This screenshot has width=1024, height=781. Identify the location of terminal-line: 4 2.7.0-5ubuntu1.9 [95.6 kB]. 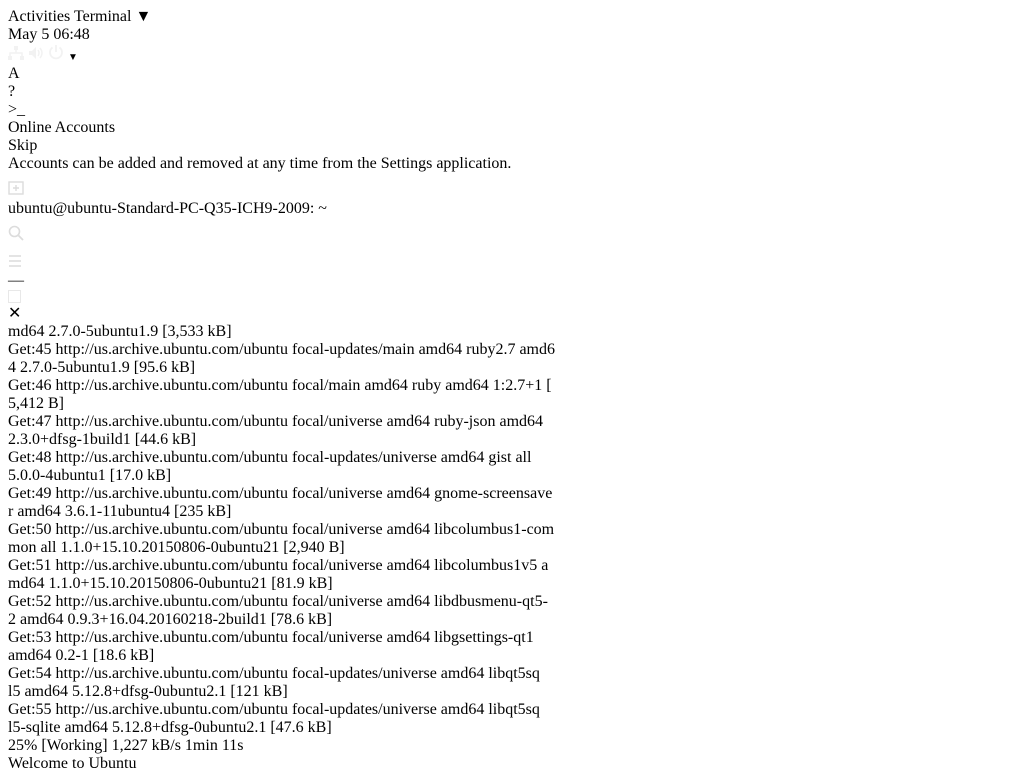
(102, 367).